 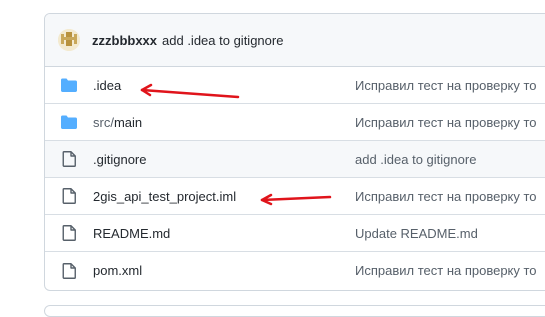 I want to click on file-commit-message: Update README.md, so click(x=416, y=233).